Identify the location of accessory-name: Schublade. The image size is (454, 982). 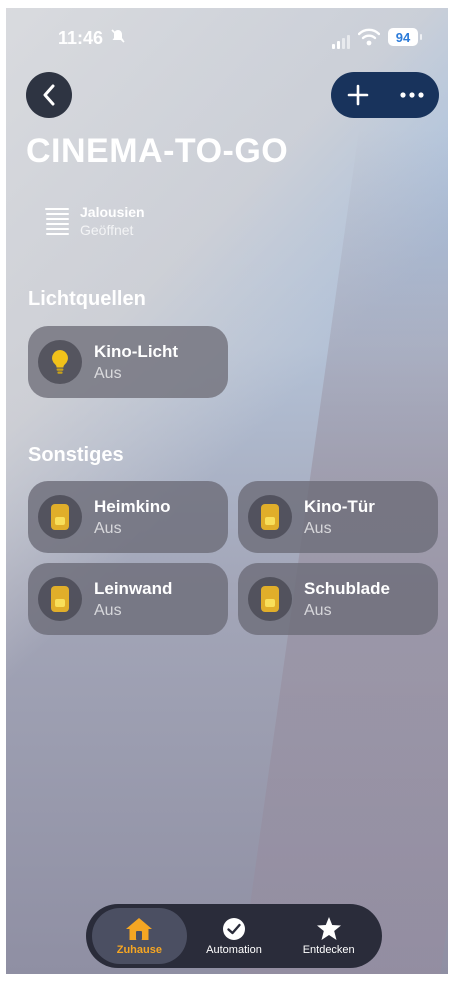
(347, 588).